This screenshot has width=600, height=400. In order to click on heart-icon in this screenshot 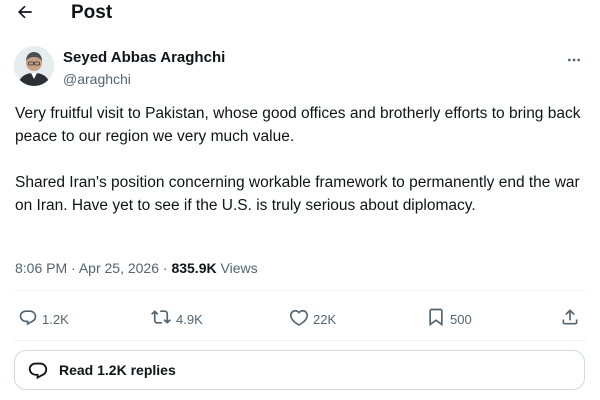, I will do `click(299, 319)`.